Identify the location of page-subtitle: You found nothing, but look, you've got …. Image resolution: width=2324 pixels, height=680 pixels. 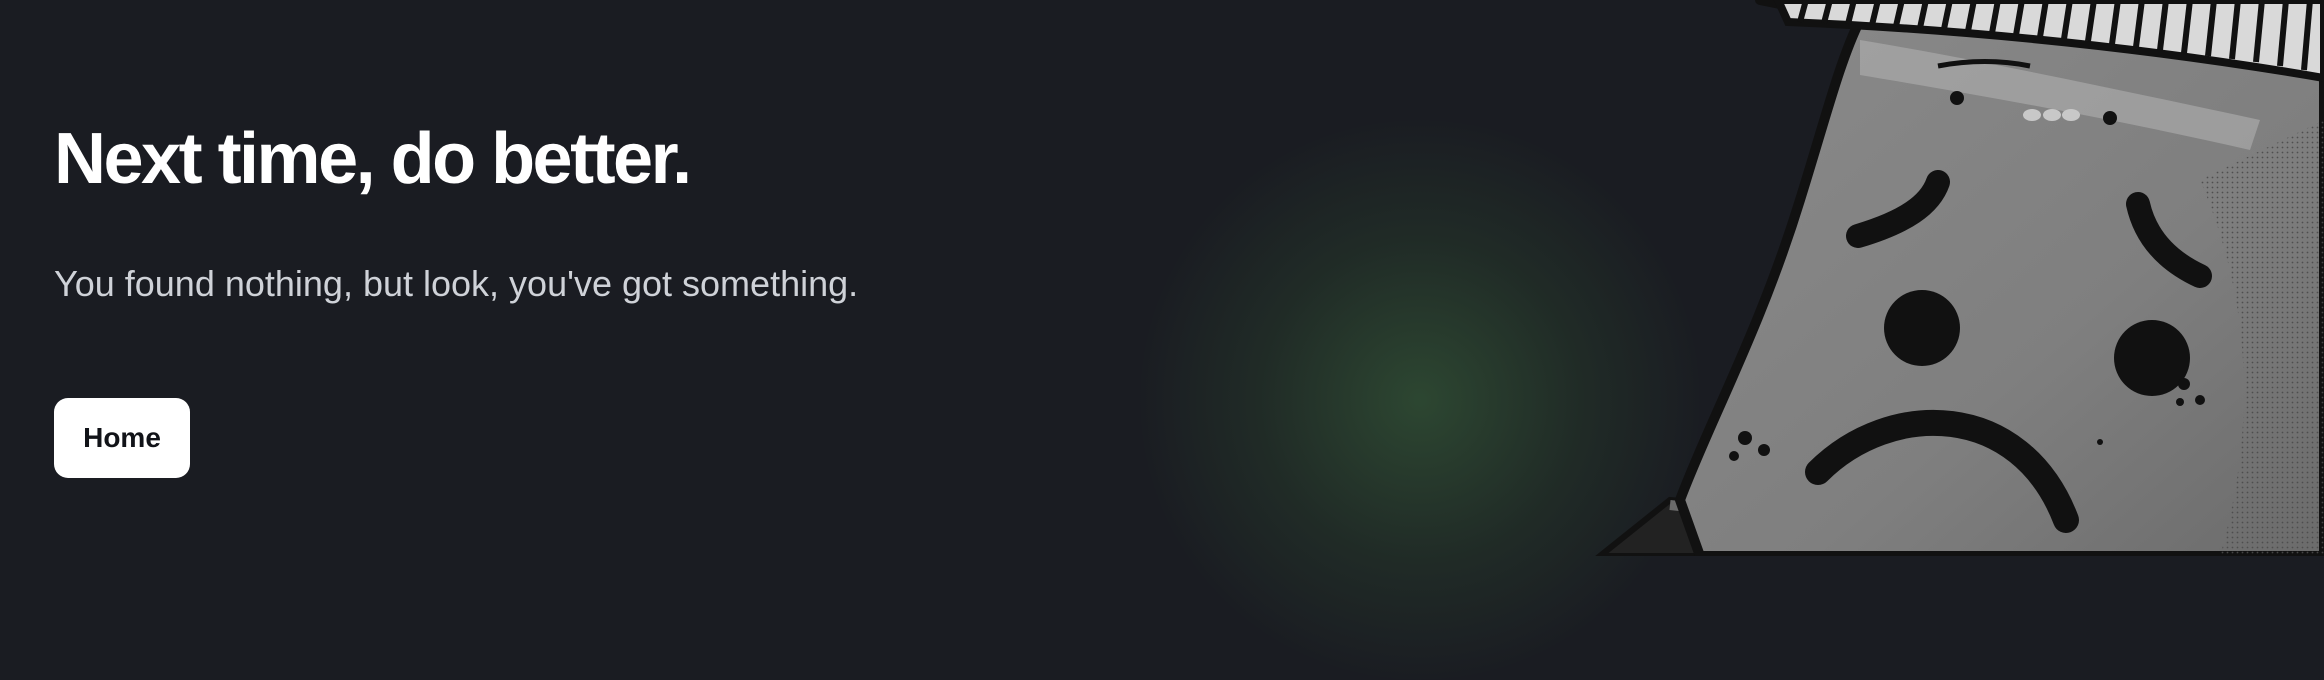
(456, 283).